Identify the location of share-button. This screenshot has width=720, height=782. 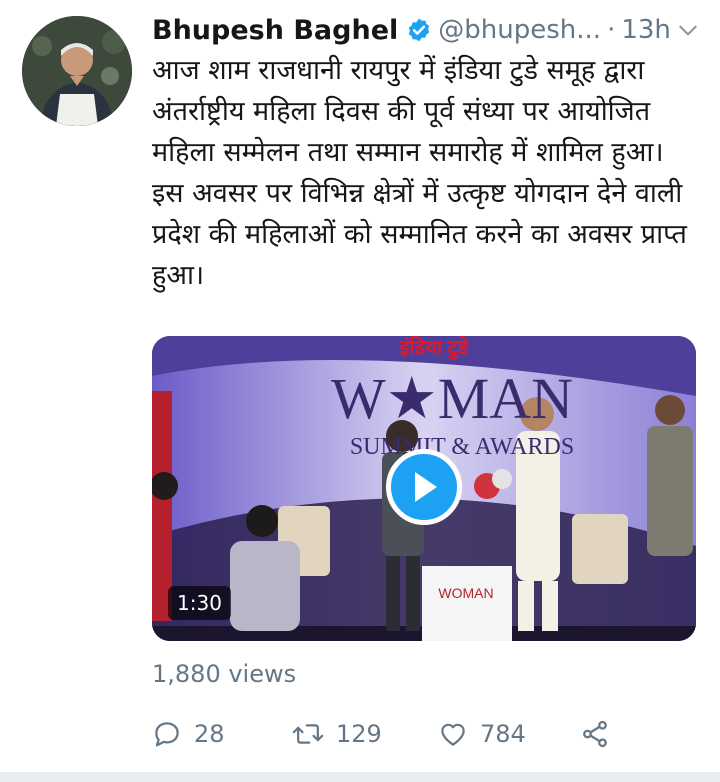
(595, 734).